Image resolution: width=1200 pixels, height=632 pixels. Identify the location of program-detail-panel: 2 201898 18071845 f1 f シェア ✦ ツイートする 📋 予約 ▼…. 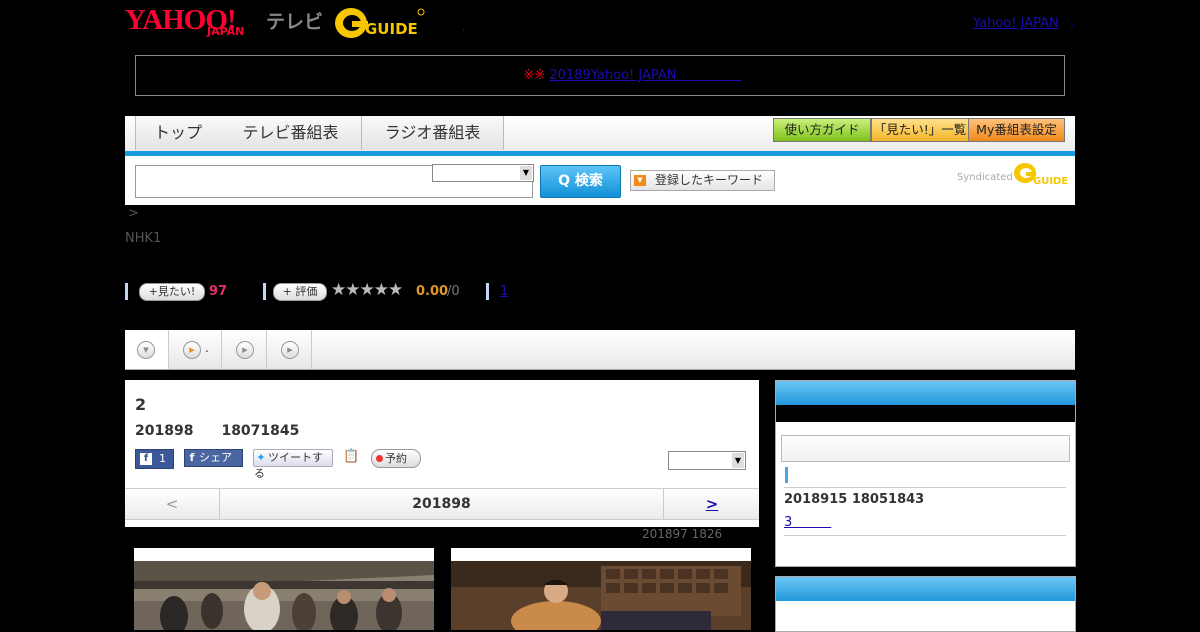
(442, 453).